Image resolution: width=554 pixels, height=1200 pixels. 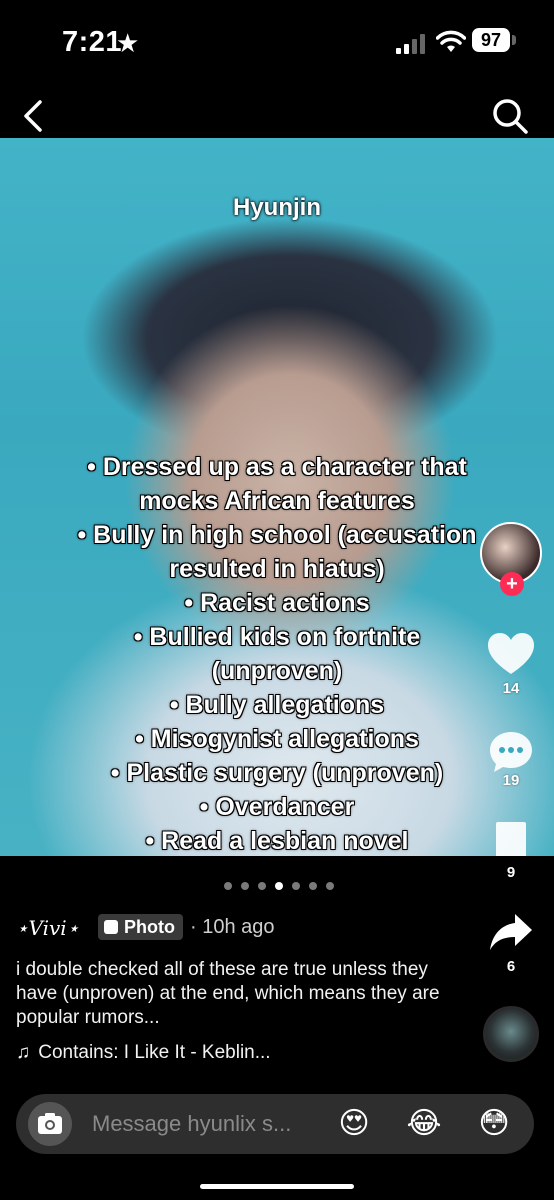 What do you see at coordinates (514, 40) in the screenshot?
I see `battery-tip` at bounding box center [514, 40].